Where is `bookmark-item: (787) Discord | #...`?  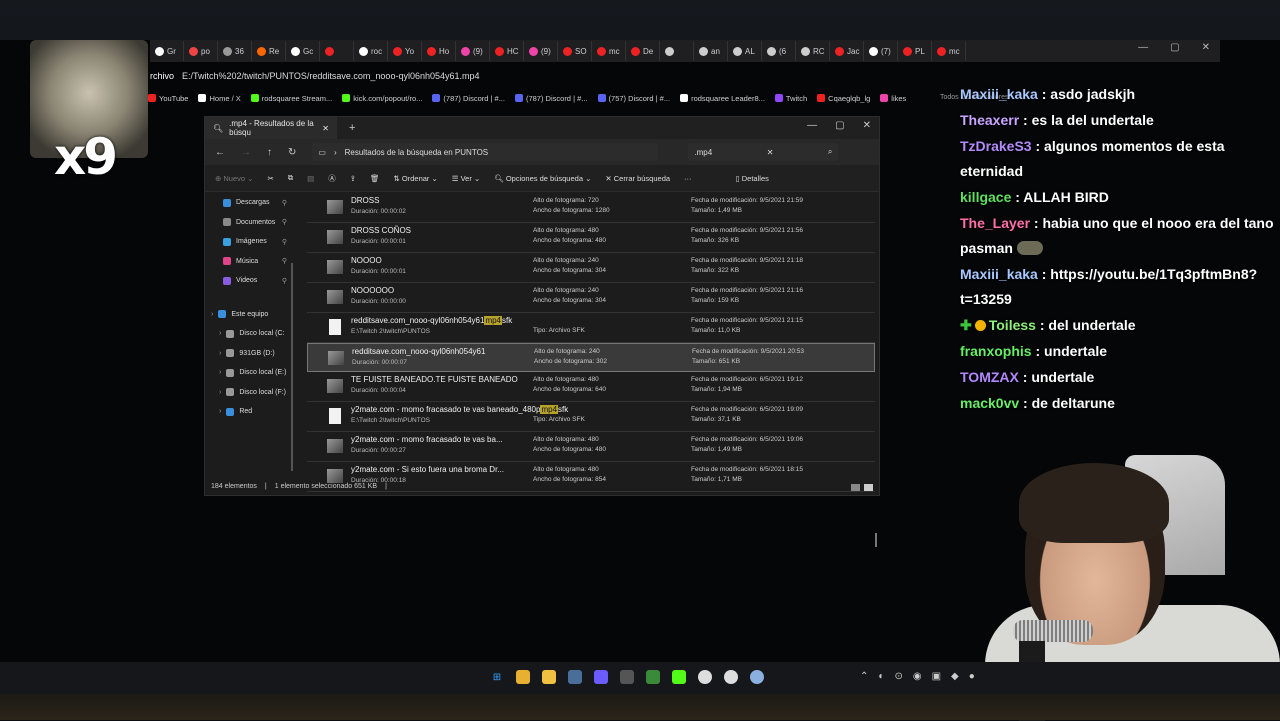
bookmark-item: (787) Discord | #... is located at coordinates (551, 98).